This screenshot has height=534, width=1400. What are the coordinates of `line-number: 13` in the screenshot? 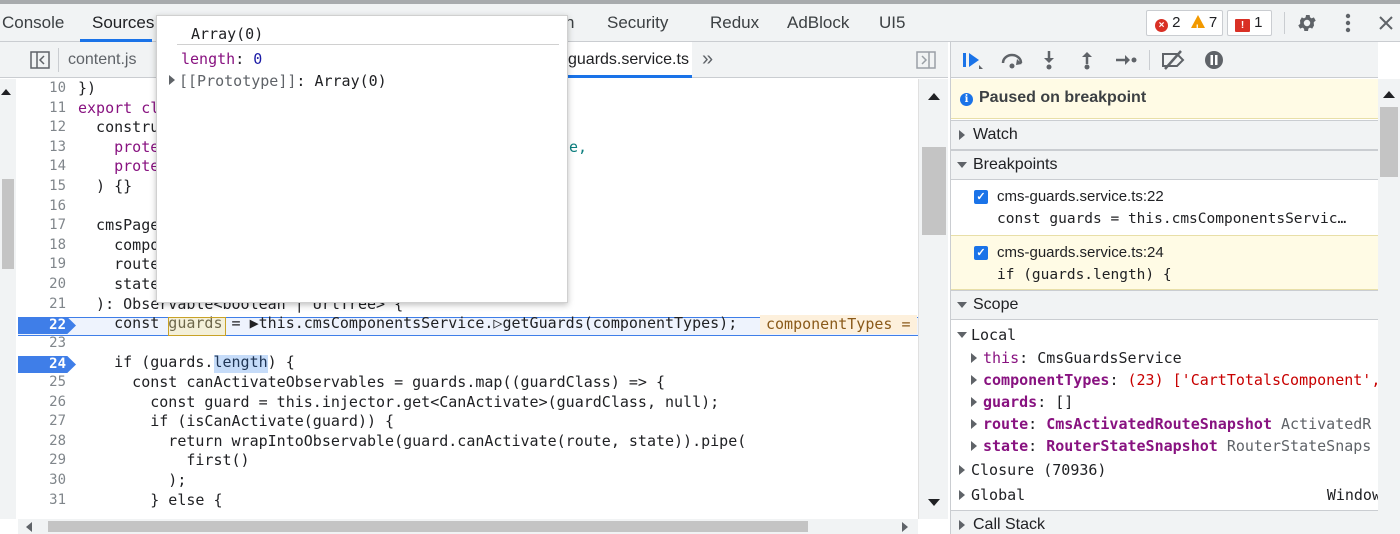 It's located at (45, 148).